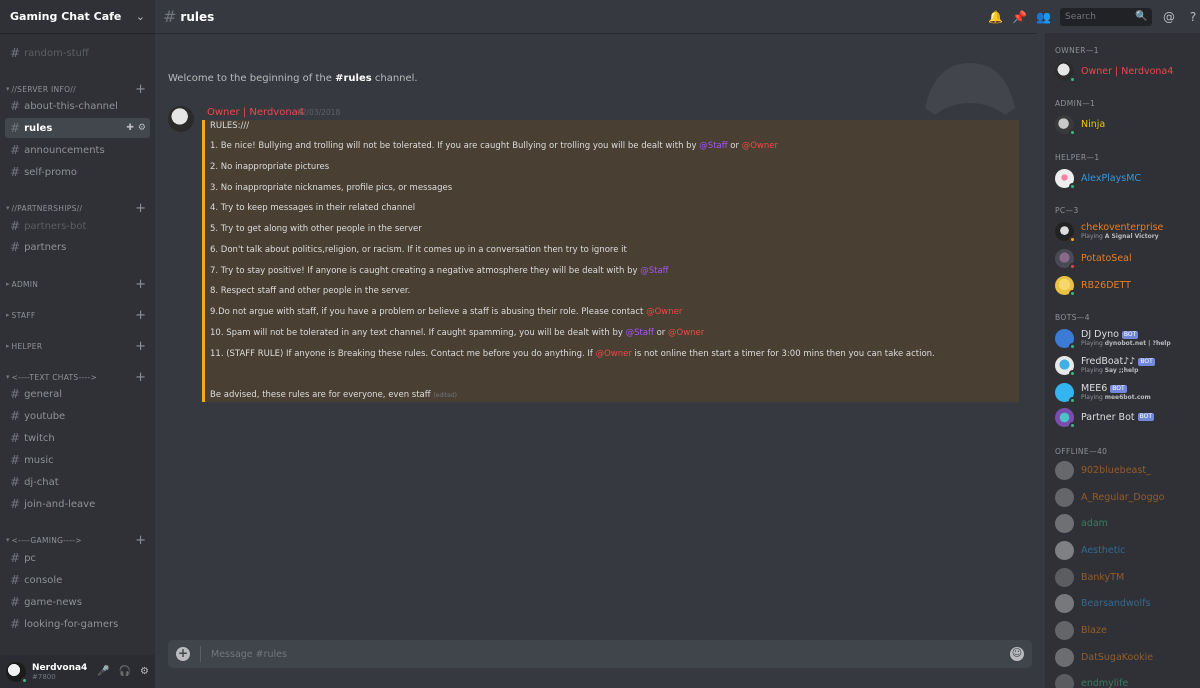 The width and height of the screenshot is (1200, 688). I want to click on message-input, so click(610, 654).